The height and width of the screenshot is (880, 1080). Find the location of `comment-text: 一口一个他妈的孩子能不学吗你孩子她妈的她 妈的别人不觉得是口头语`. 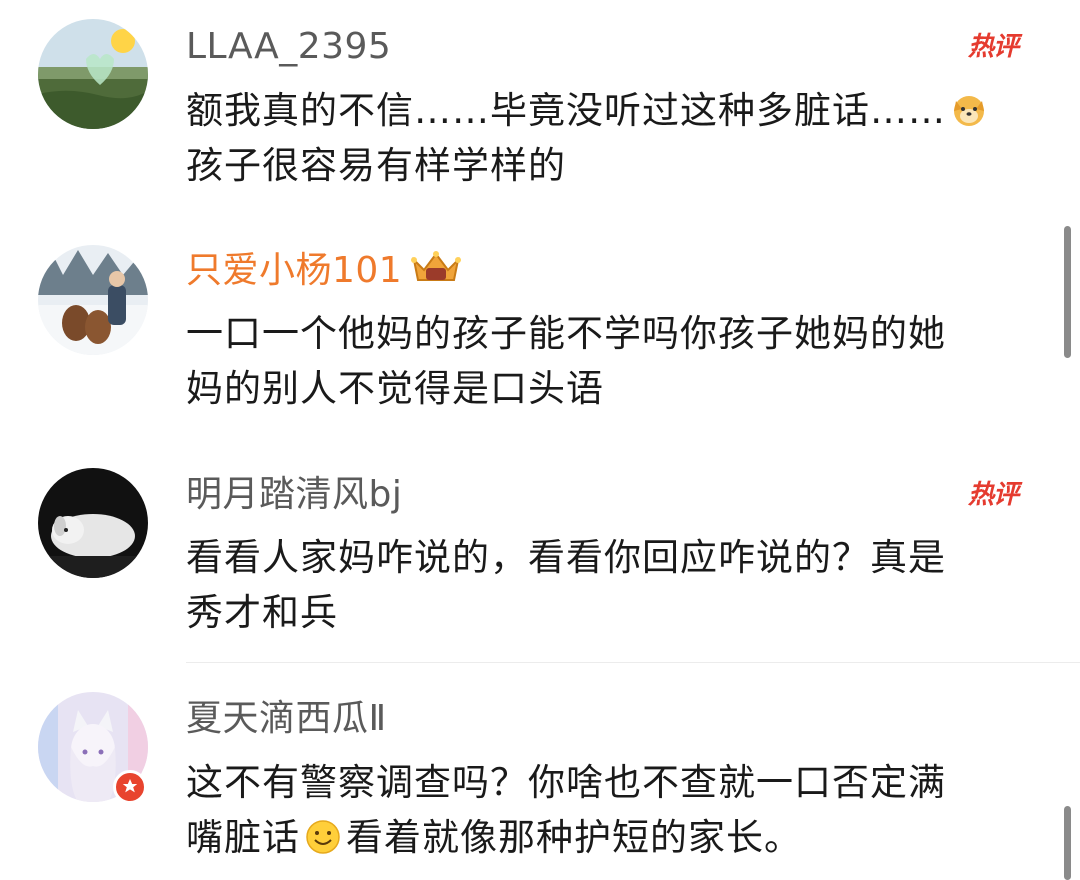

comment-text: 一口一个他妈的孩子能不学吗你孩子她妈的她 妈的别人不觉得是口头语 is located at coordinates (606, 361).